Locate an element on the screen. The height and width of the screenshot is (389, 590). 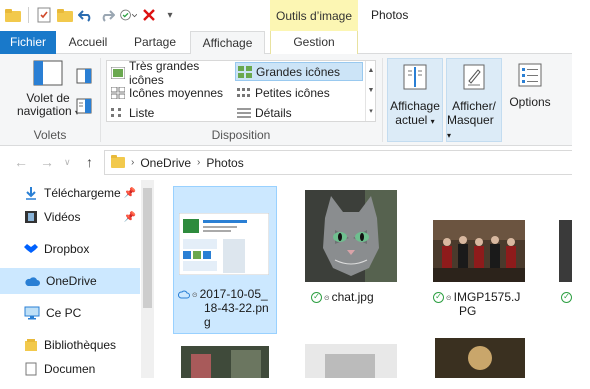
page-edge is located at coordinates (581, 194).